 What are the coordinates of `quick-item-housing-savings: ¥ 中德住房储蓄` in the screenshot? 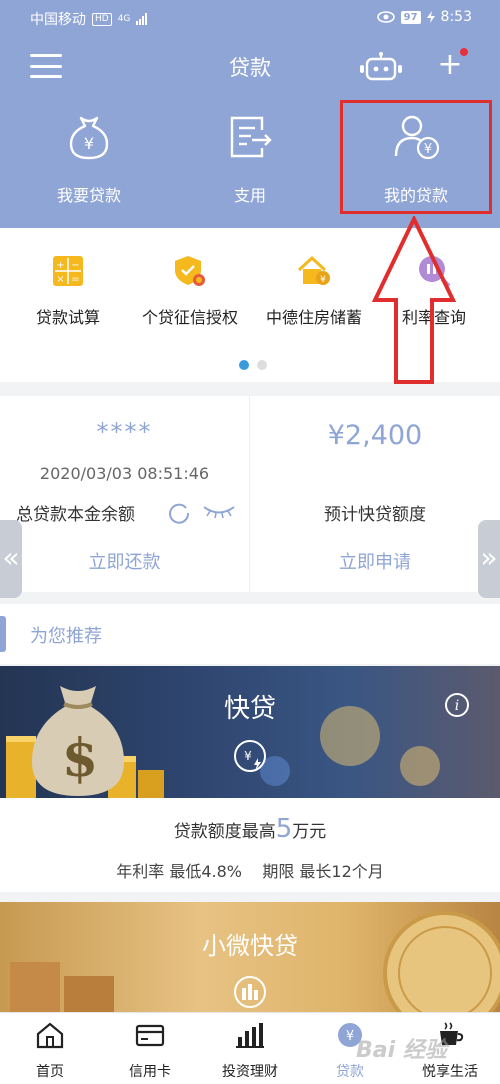 It's located at (314, 291).